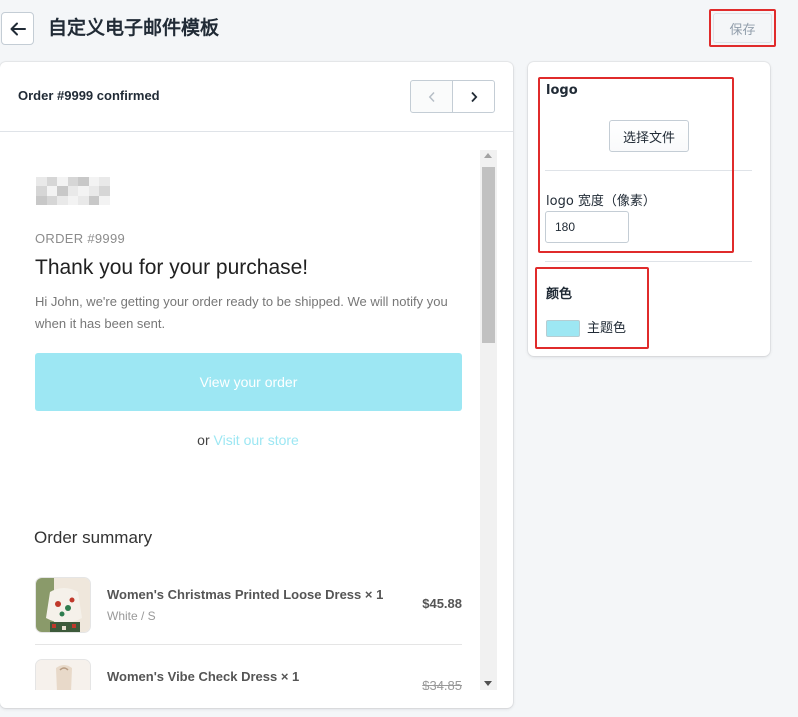 The image size is (798, 717). I want to click on chevron-right-icon, so click(473, 96).